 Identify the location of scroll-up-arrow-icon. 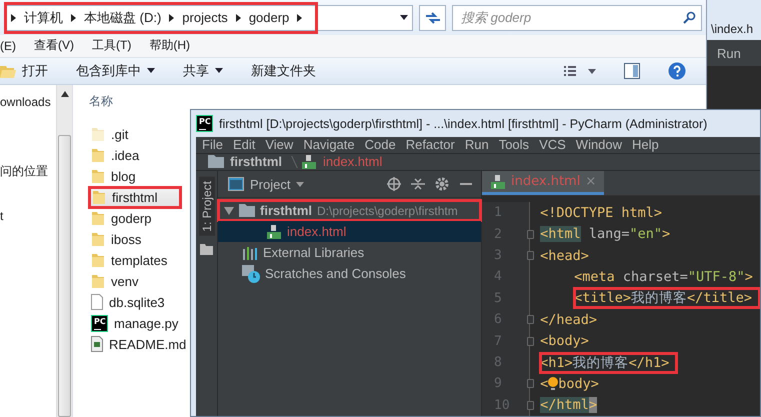
(64, 93).